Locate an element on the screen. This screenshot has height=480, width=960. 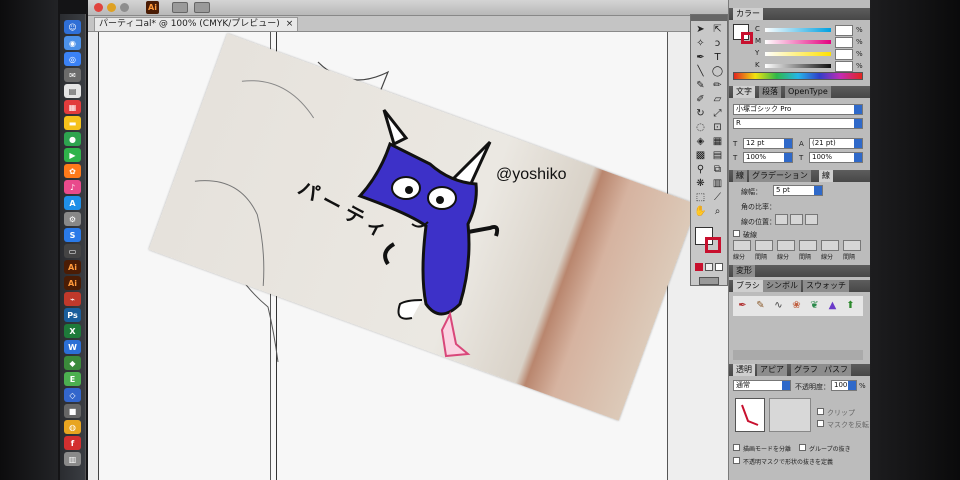
tab-paragraph: 段落 is located at coordinates (770, 92).